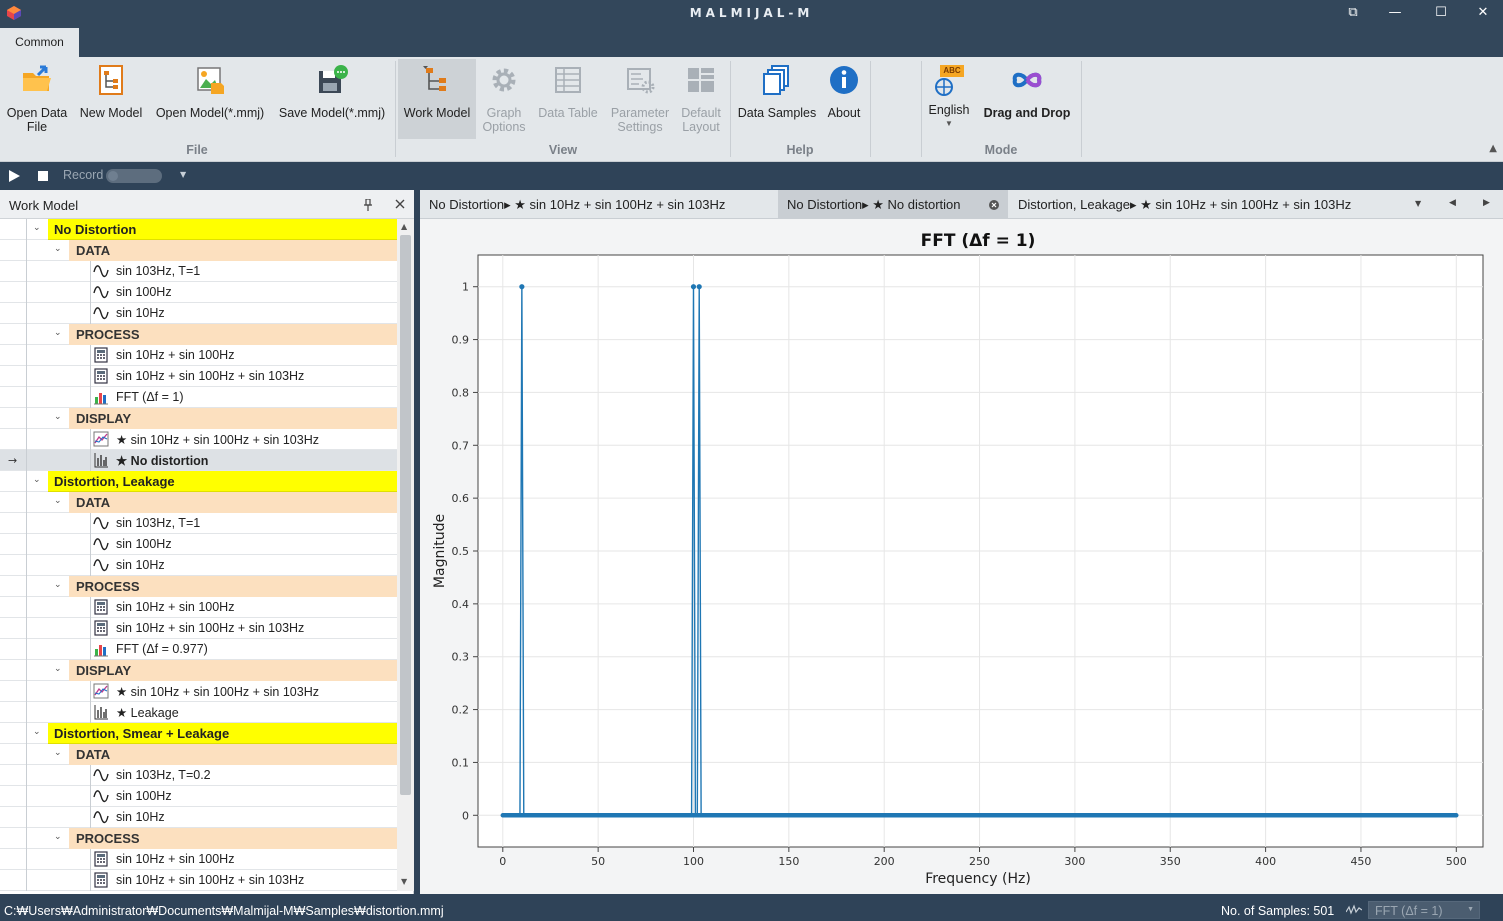  Describe the element at coordinates (693, 861) in the screenshot. I see `x-tick-label: 100` at that location.